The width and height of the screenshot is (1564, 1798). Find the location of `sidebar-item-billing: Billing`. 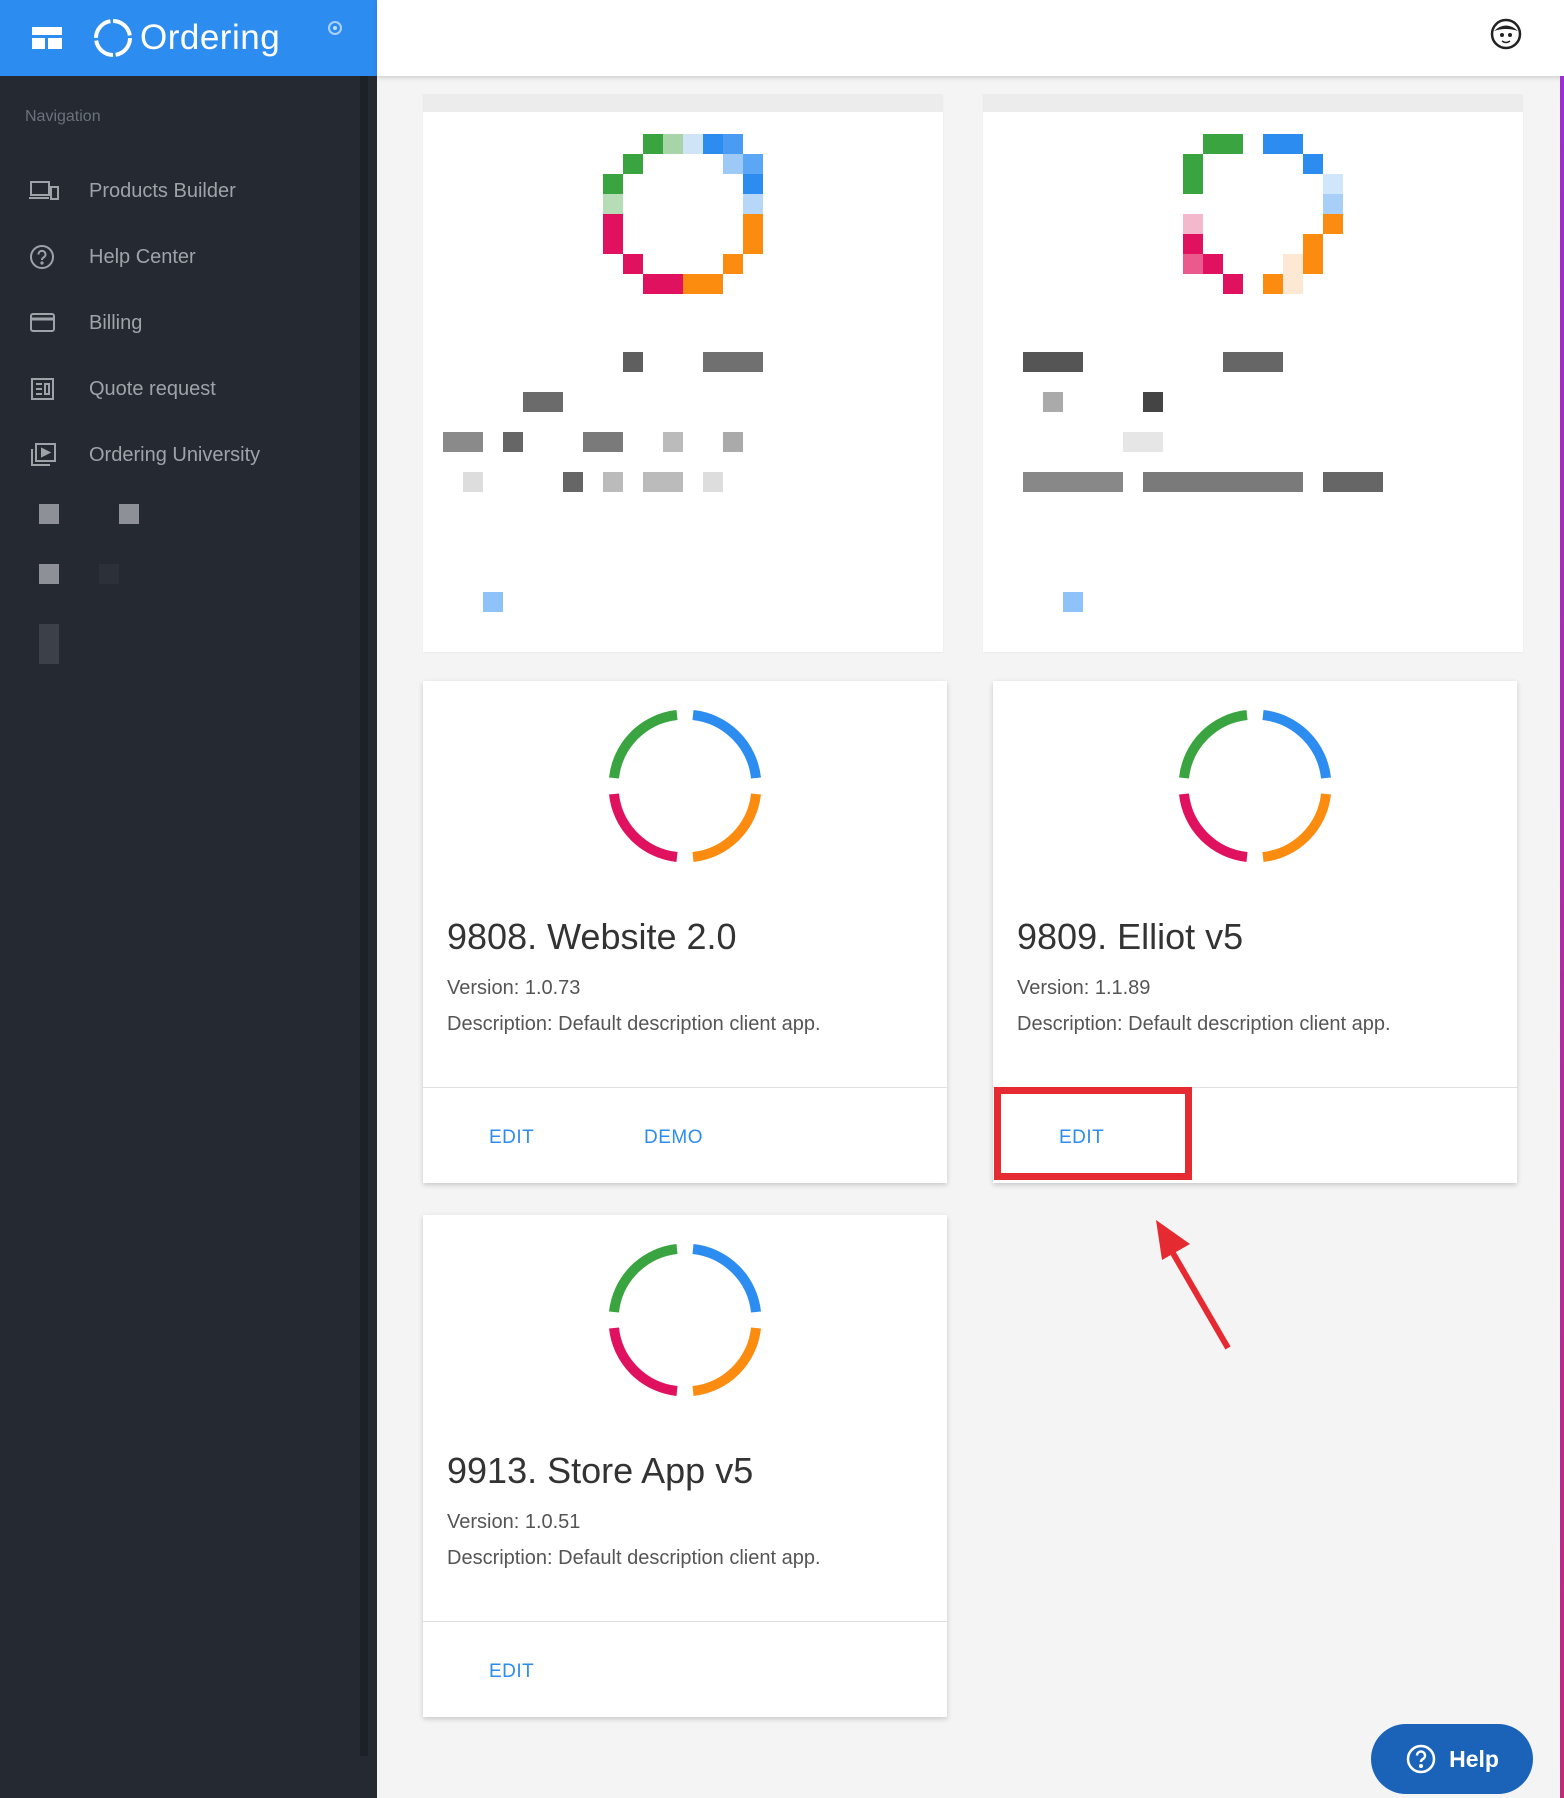

sidebar-item-billing: Billing is located at coordinates (188, 323).